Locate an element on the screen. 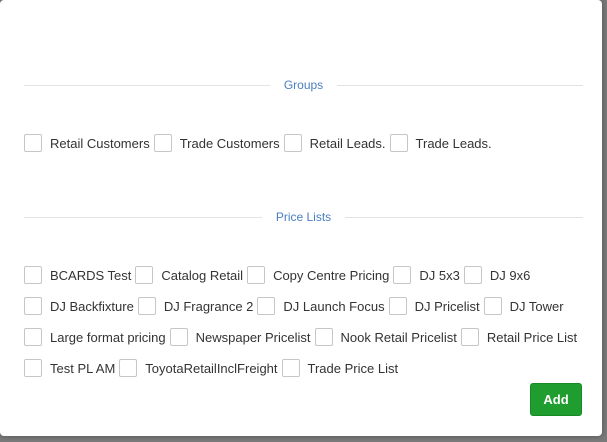  checkbox-label: DJ Fragrance 2 is located at coordinates (208, 306).